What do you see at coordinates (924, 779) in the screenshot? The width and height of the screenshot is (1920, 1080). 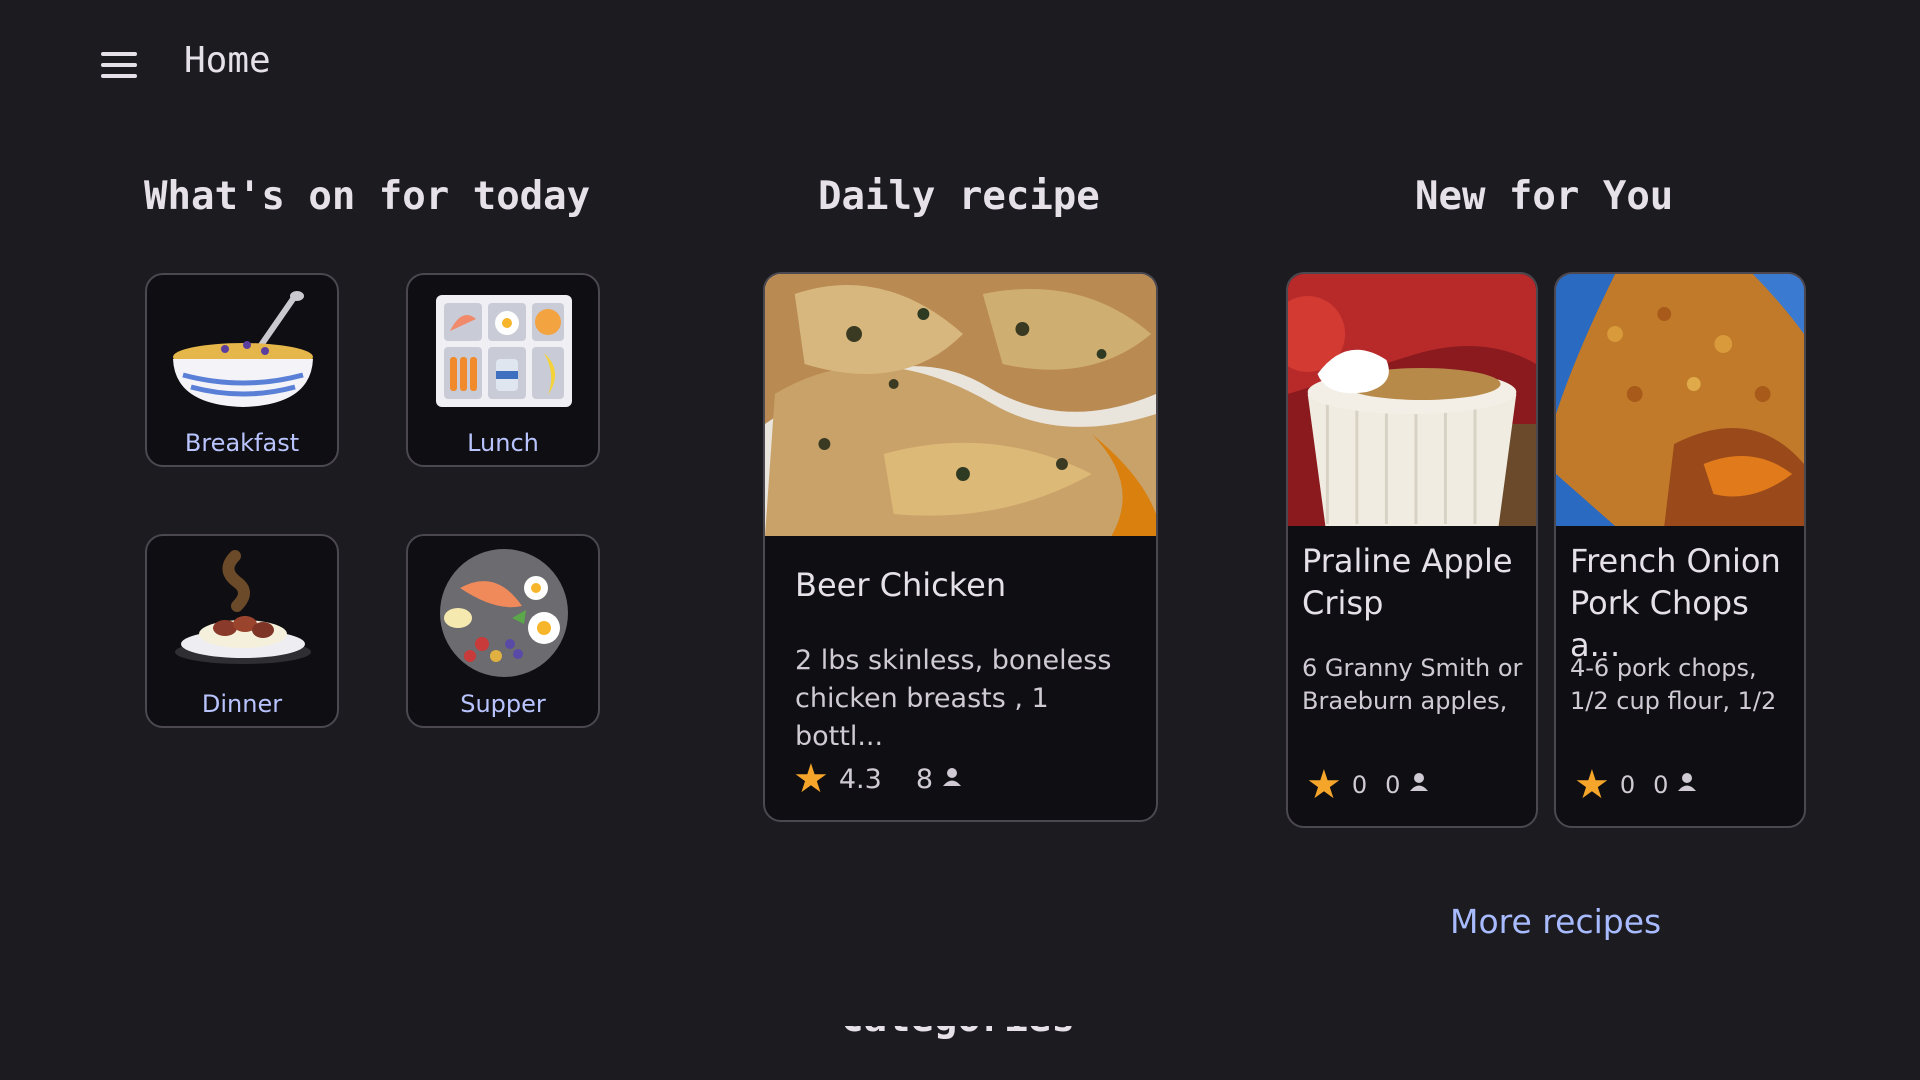 I see `review-count: 8` at bounding box center [924, 779].